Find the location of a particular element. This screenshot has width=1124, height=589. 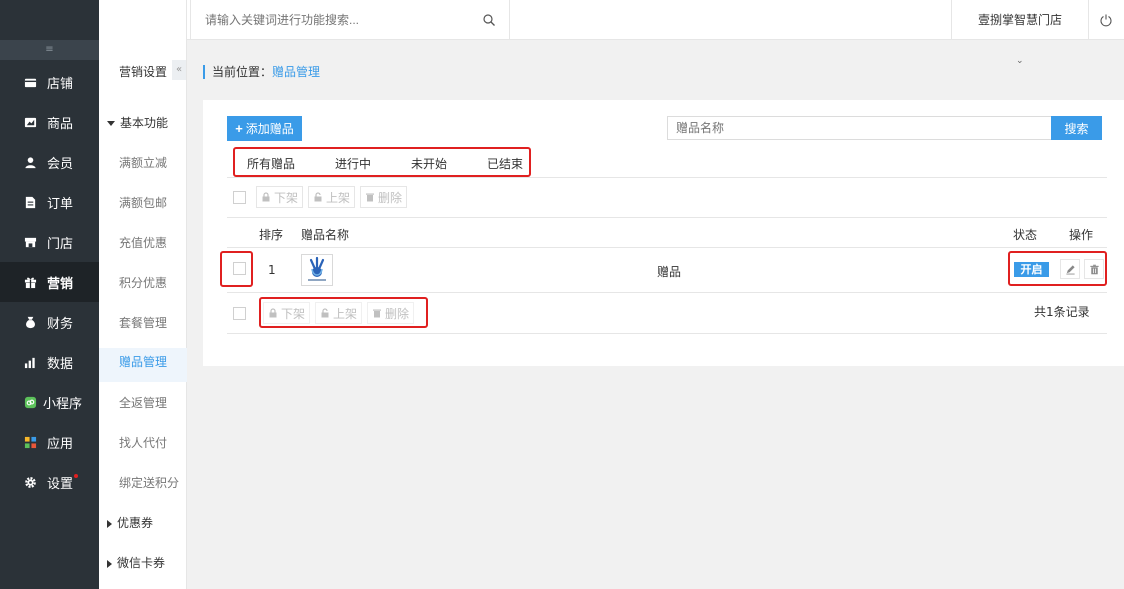

bulk-actions-top: 下架 上架 删除 is located at coordinates (322, 197).